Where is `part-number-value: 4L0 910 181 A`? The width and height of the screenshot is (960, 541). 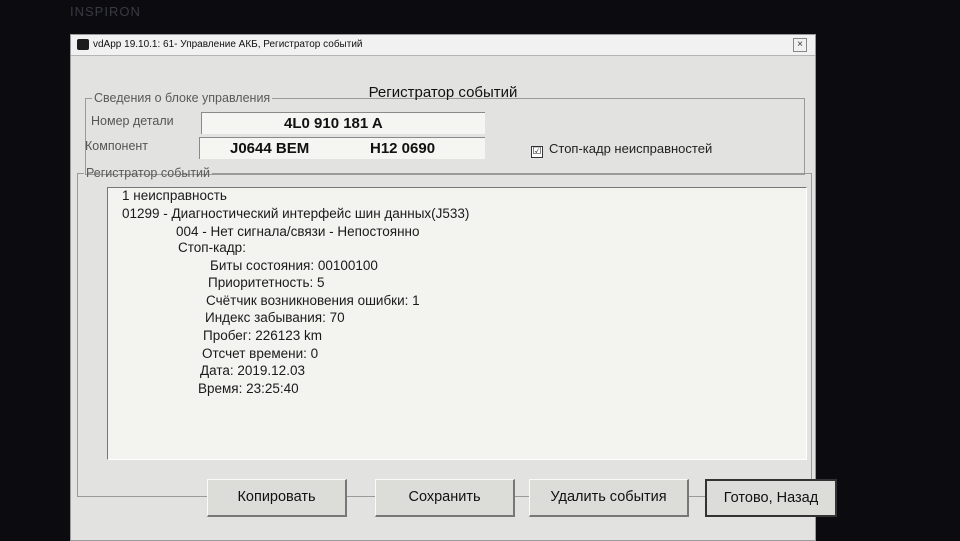 part-number-value: 4L0 910 181 A is located at coordinates (333, 123).